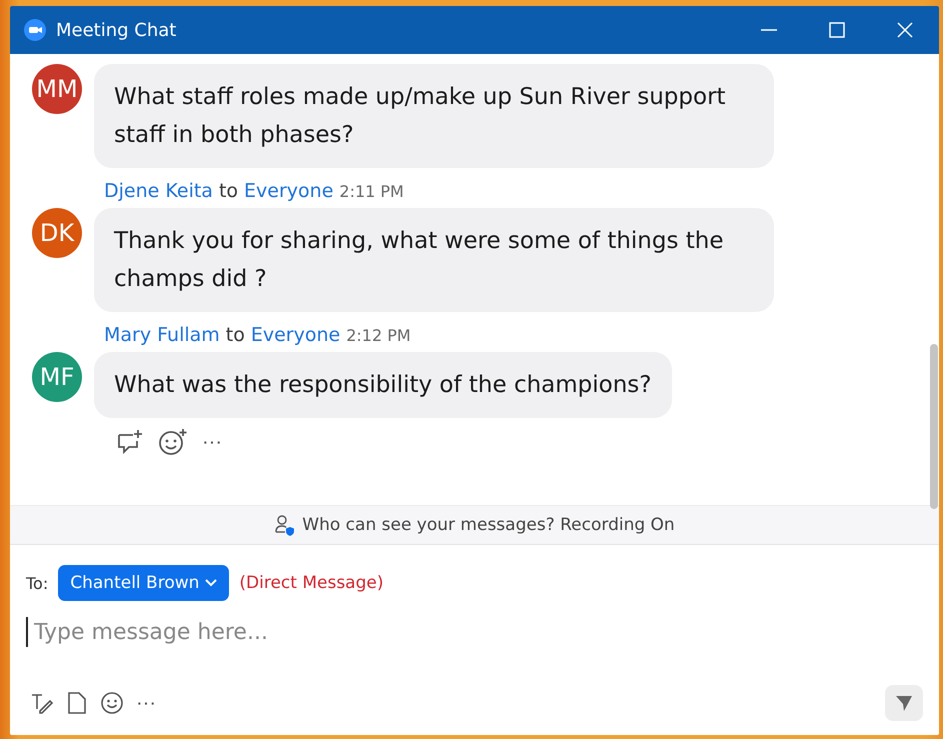 The width and height of the screenshot is (943, 739). What do you see at coordinates (112, 703) in the screenshot?
I see `emoji-icon` at bounding box center [112, 703].